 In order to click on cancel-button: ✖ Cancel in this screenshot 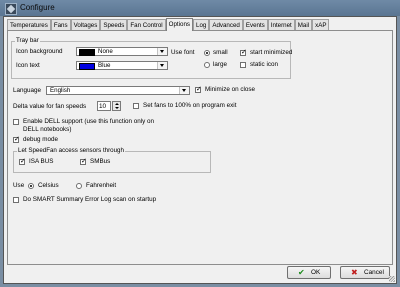, I will do `click(365, 272)`.